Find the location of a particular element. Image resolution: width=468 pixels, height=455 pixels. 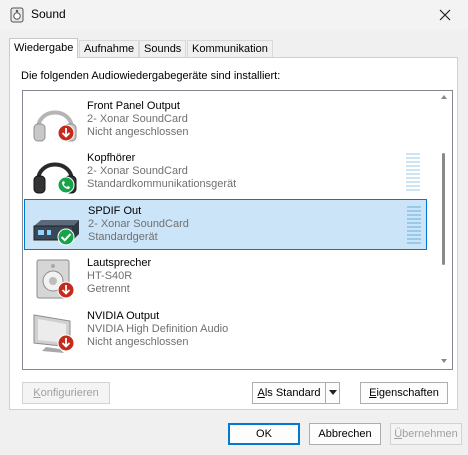

device-name: Kopfhörer is located at coordinates (111, 158).